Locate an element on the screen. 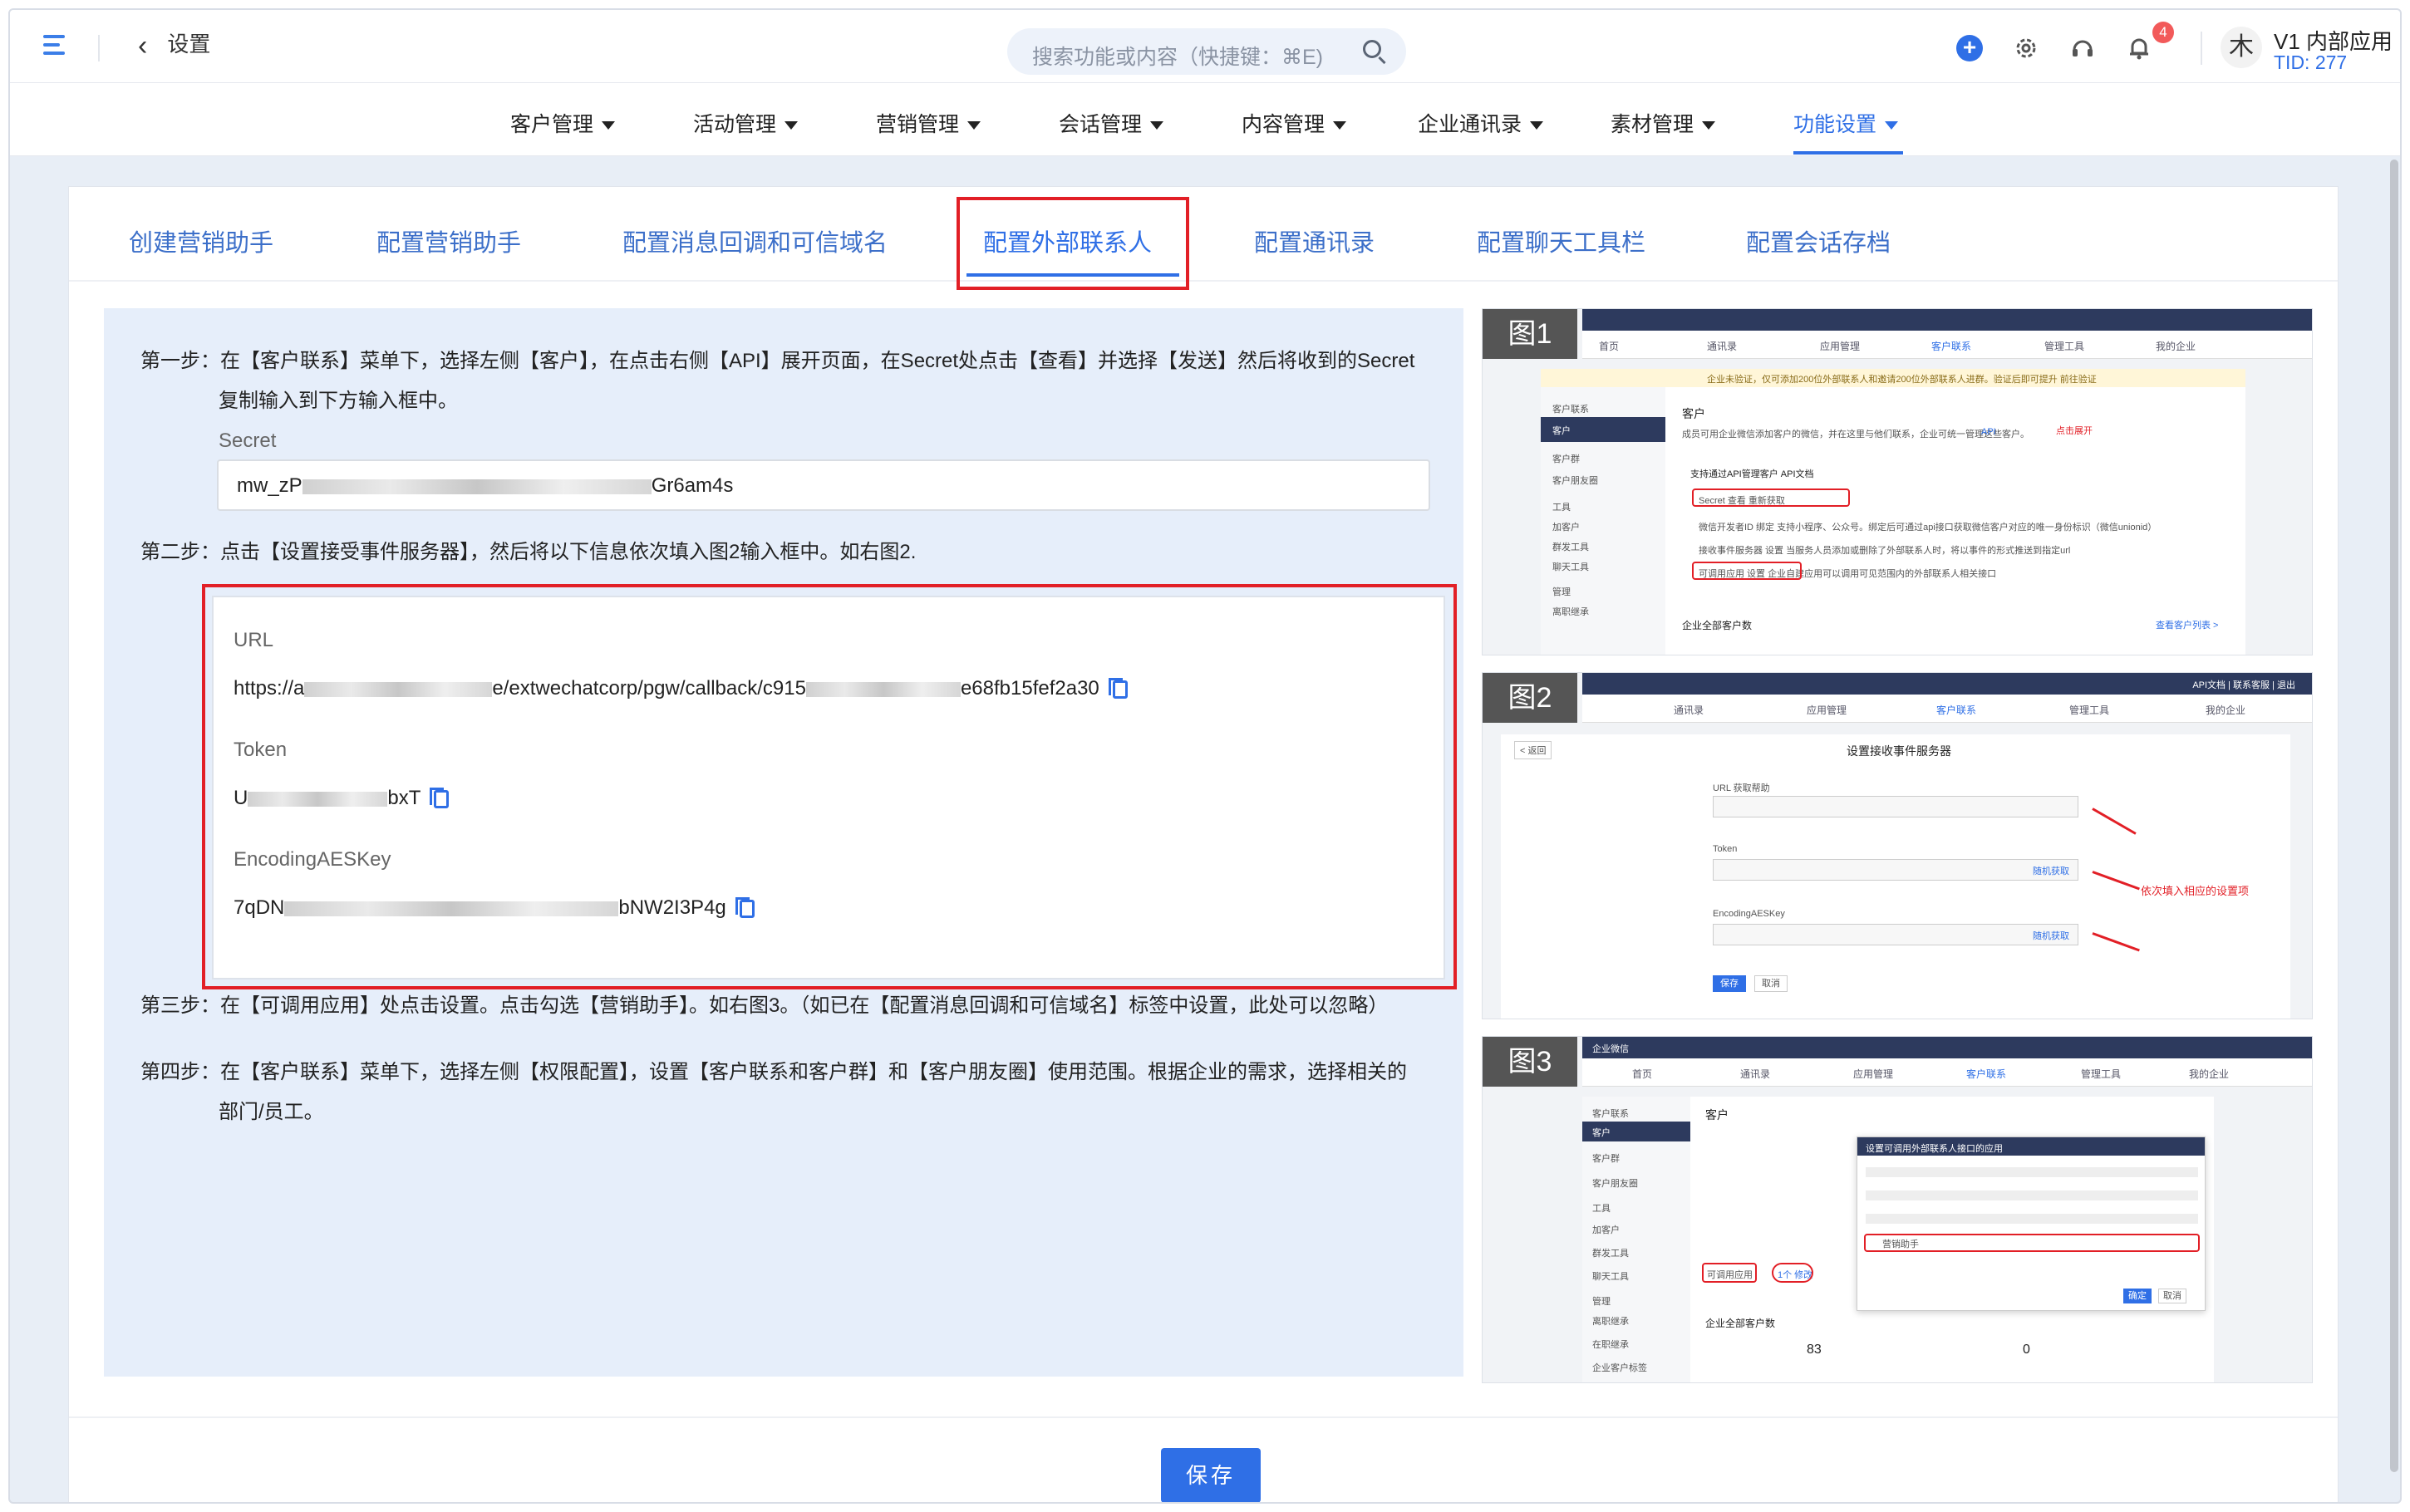 This screenshot has height=1512, width=2410. fig-api-section: 支持通过API管理客户 API文档 is located at coordinates (1752, 474).